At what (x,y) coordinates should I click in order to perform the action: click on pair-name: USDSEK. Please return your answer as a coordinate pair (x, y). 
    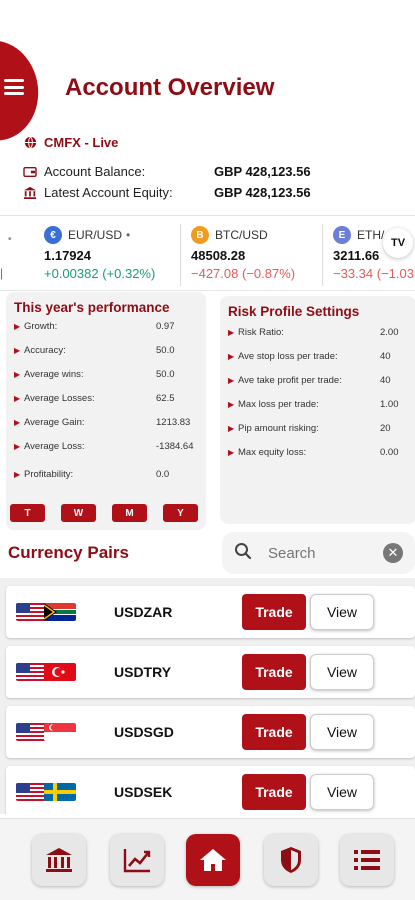
    Looking at the image, I should click on (143, 792).